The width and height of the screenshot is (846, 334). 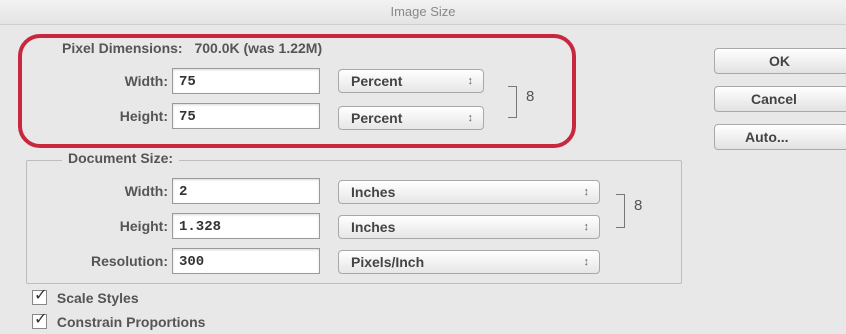 I want to click on cancel-button: Cancel, so click(x=780, y=99).